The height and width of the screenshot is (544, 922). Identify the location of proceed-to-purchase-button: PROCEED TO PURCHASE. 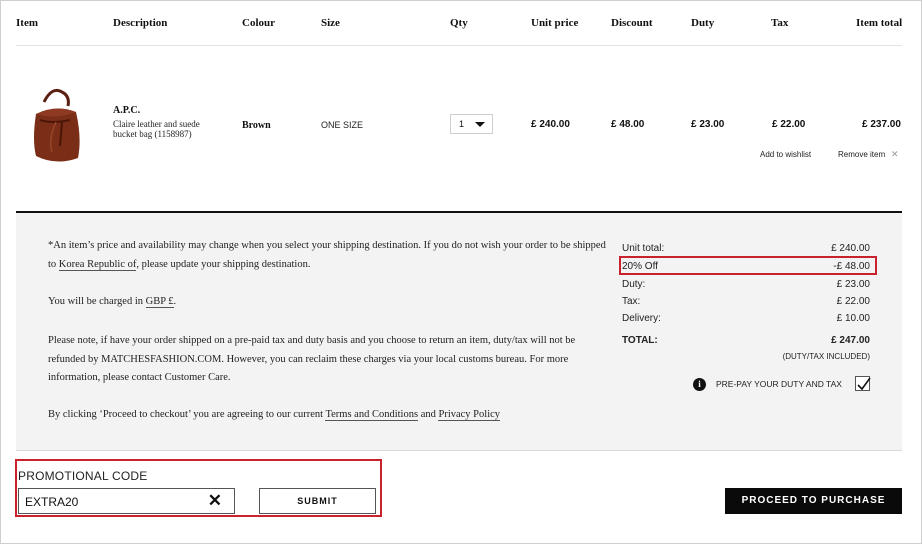
(813, 501).